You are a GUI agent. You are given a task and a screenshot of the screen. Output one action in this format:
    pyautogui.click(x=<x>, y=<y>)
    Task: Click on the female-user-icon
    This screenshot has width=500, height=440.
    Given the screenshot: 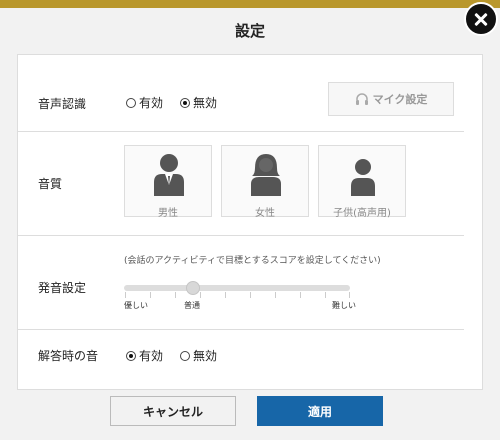 What is the action you would take?
    pyautogui.click(x=266, y=175)
    